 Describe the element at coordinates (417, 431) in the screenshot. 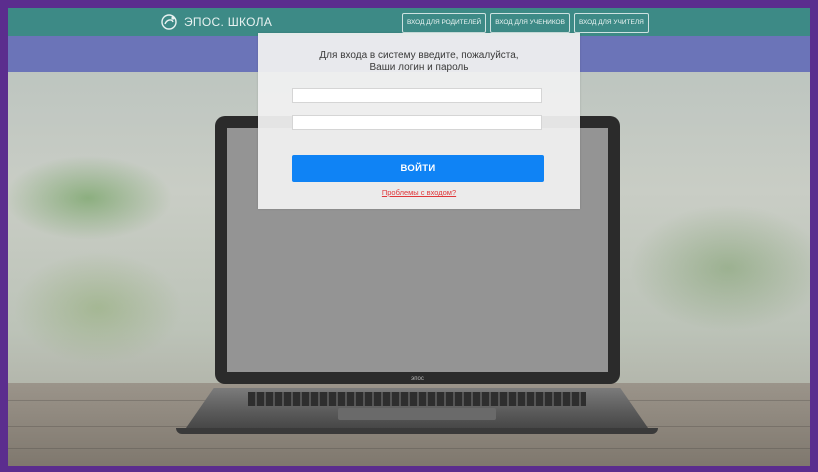

I see `laptop-base-front` at that location.